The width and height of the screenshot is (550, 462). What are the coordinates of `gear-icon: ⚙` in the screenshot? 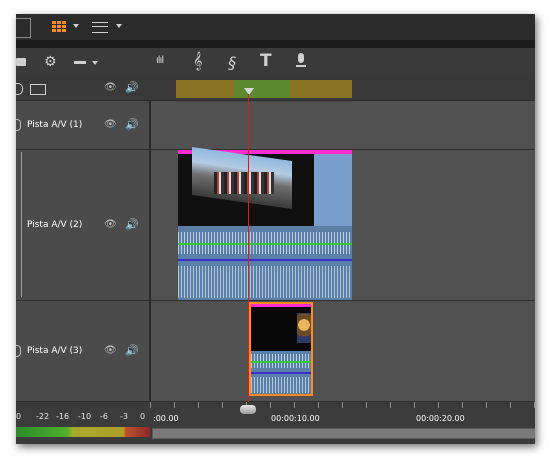 It's located at (50, 62).